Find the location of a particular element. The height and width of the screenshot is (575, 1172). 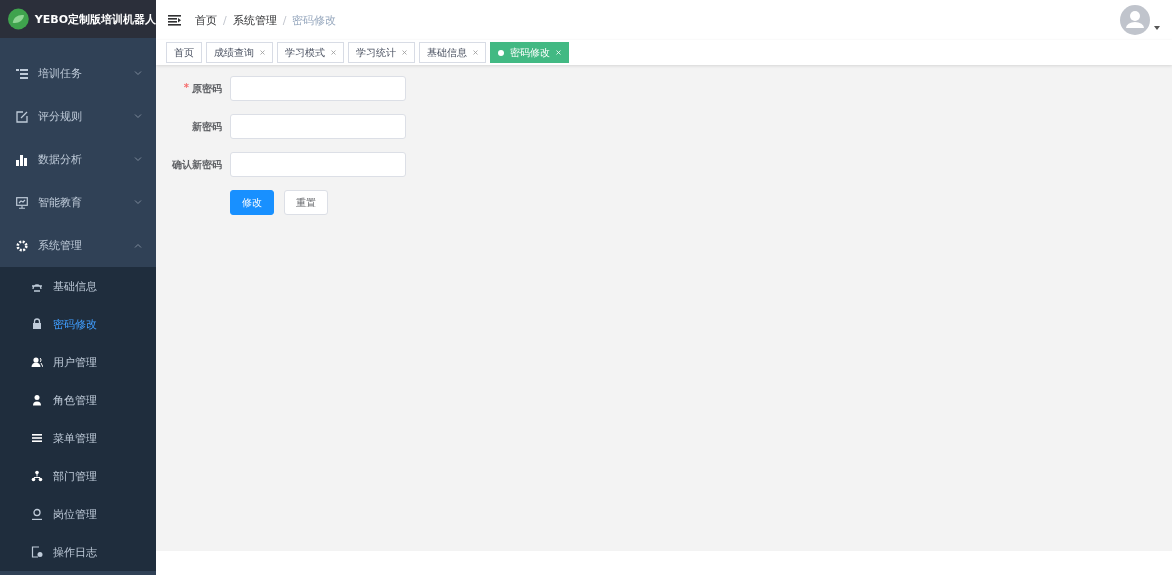

tab: 成绩查询 is located at coordinates (239, 52).